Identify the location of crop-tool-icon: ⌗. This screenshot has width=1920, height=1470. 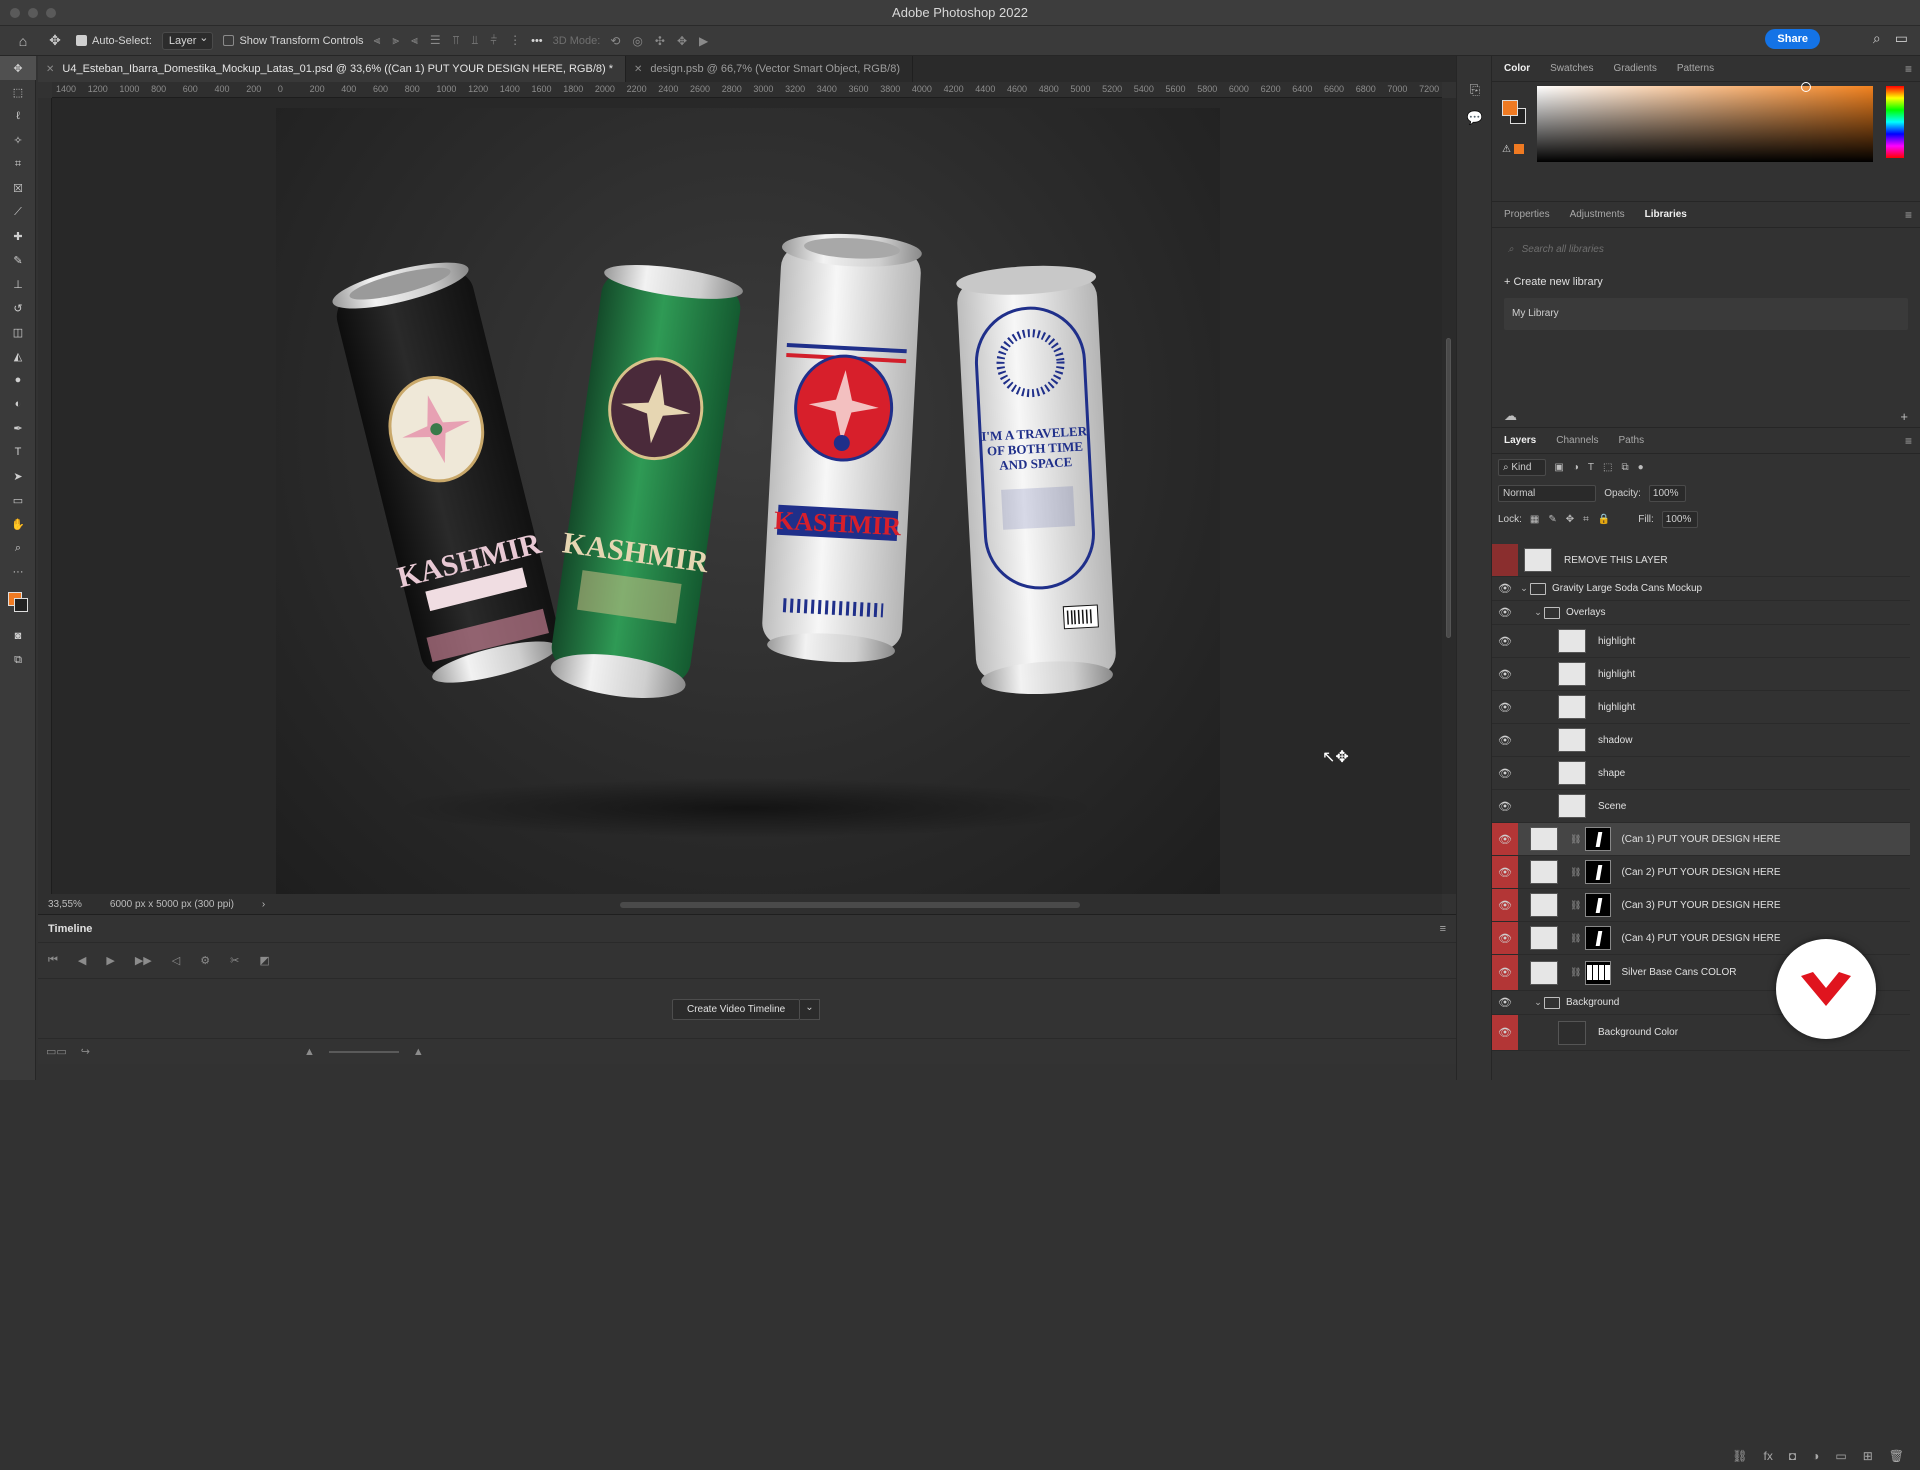
(18, 164).